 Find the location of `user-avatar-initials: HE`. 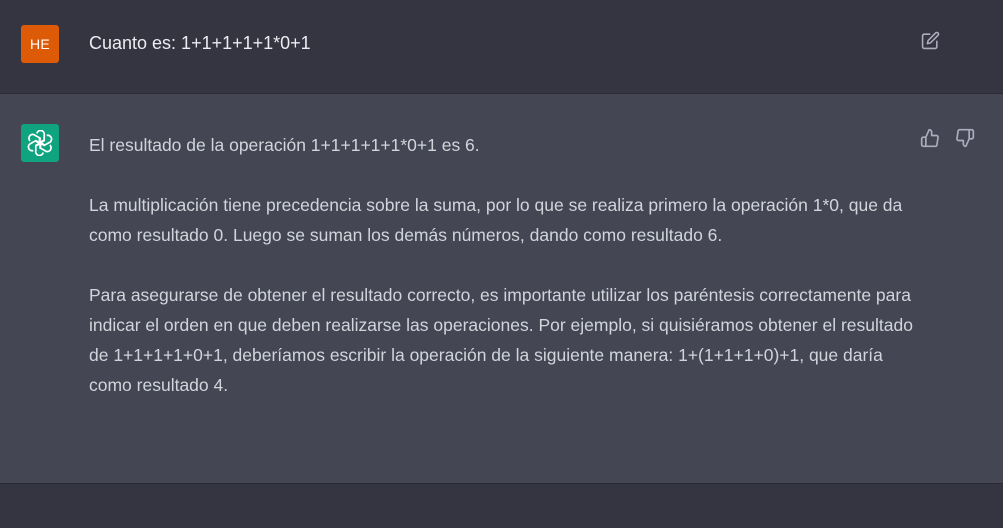

user-avatar-initials: HE is located at coordinates (40, 44).